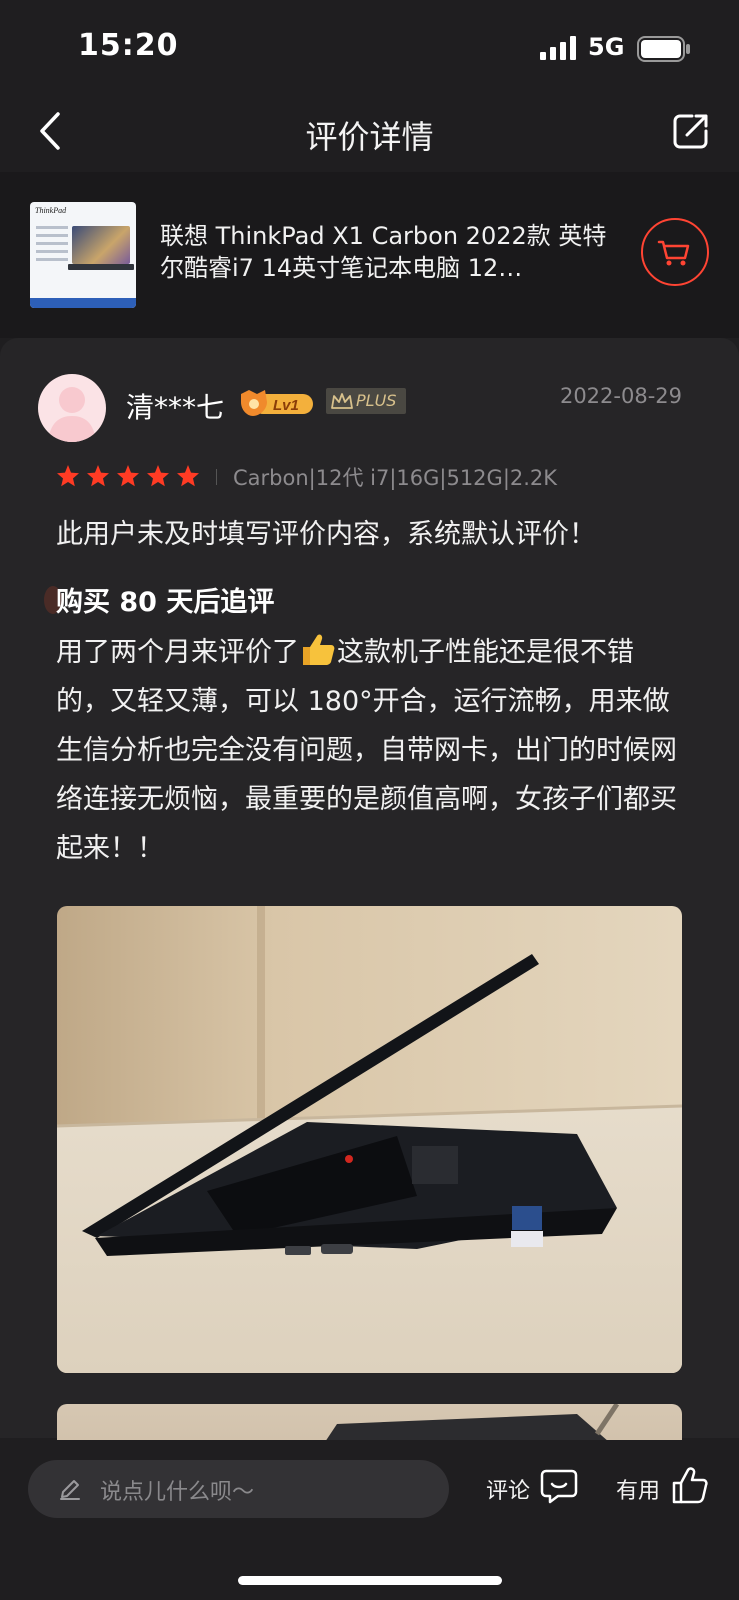 This screenshot has width=739, height=1600. I want to click on page-title: 评价详情, so click(369, 137).